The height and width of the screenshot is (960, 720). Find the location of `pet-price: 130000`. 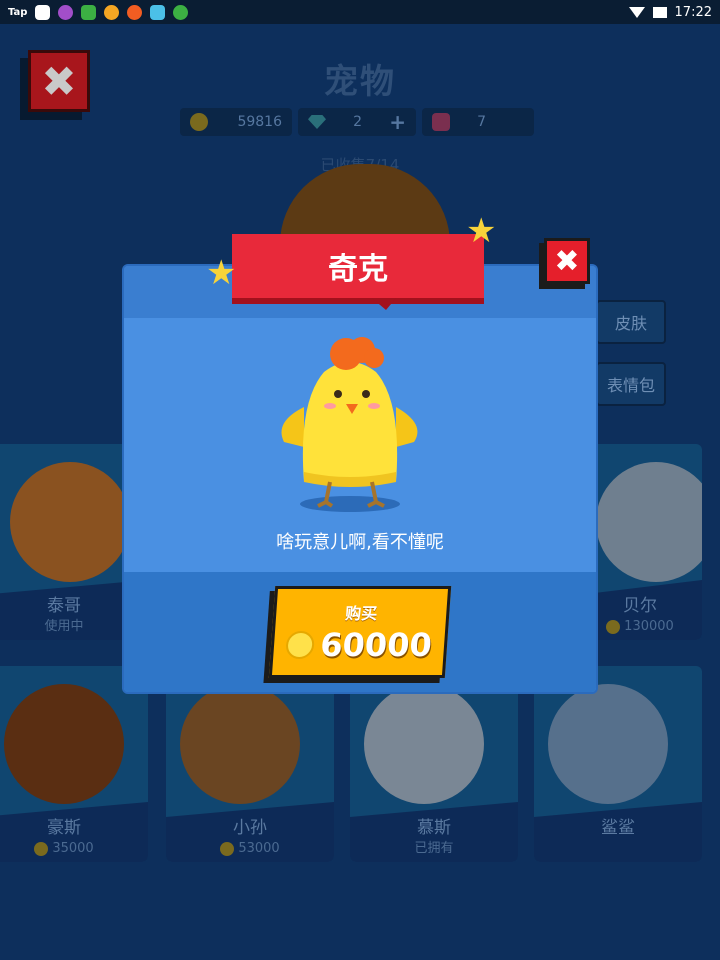

pet-price: 130000 is located at coordinates (640, 626).